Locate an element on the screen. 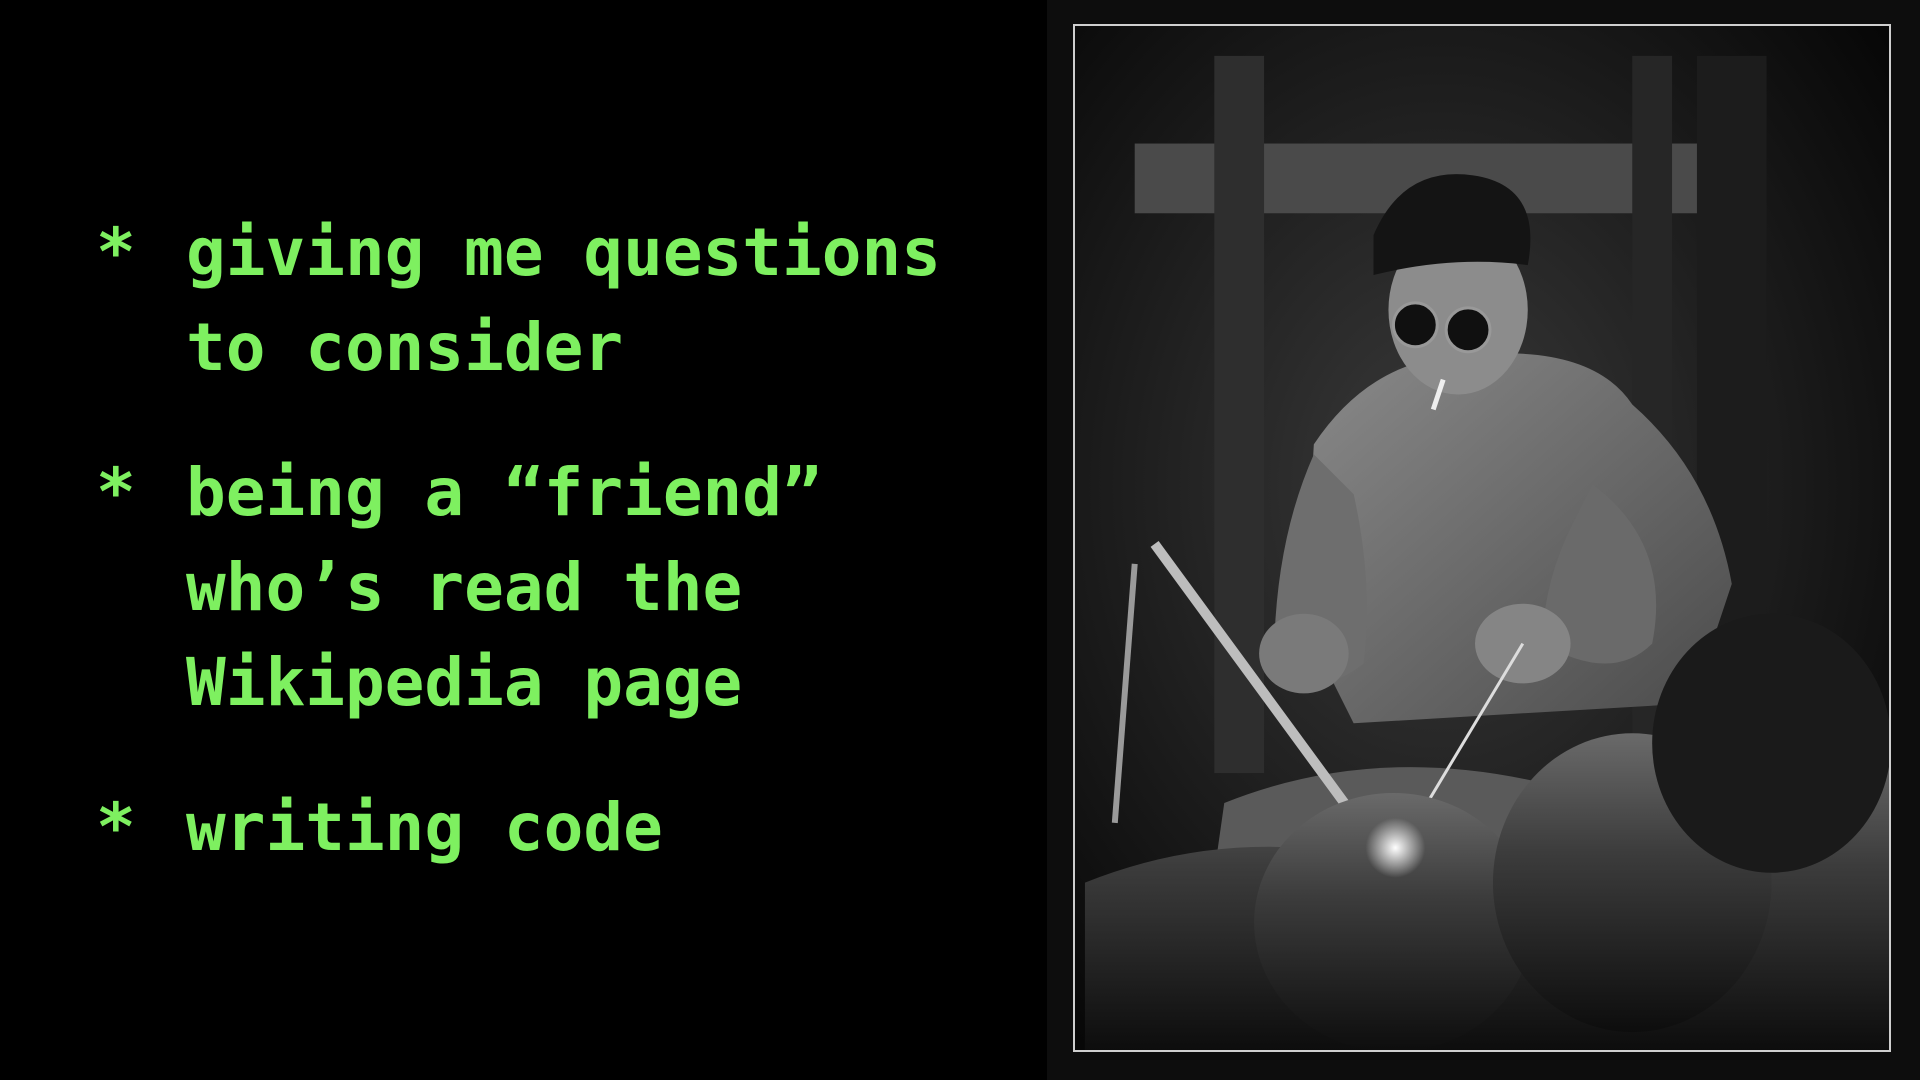 The image size is (1920, 1080). bullet-text: writing code is located at coordinates (424, 827).